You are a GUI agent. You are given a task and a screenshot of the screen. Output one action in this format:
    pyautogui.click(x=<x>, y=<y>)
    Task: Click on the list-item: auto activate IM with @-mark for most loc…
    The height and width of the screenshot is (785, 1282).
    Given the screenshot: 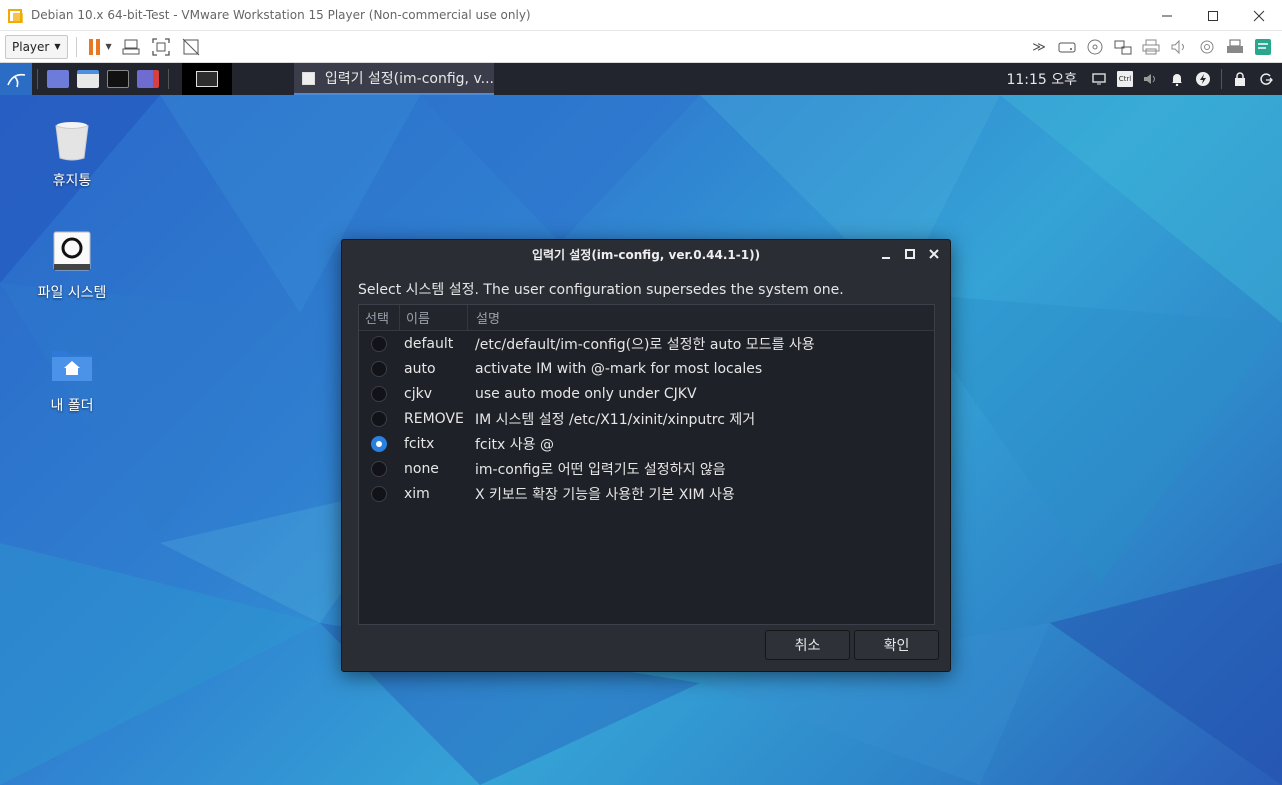 What is the action you would take?
    pyautogui.click(x=646, y=368)
    